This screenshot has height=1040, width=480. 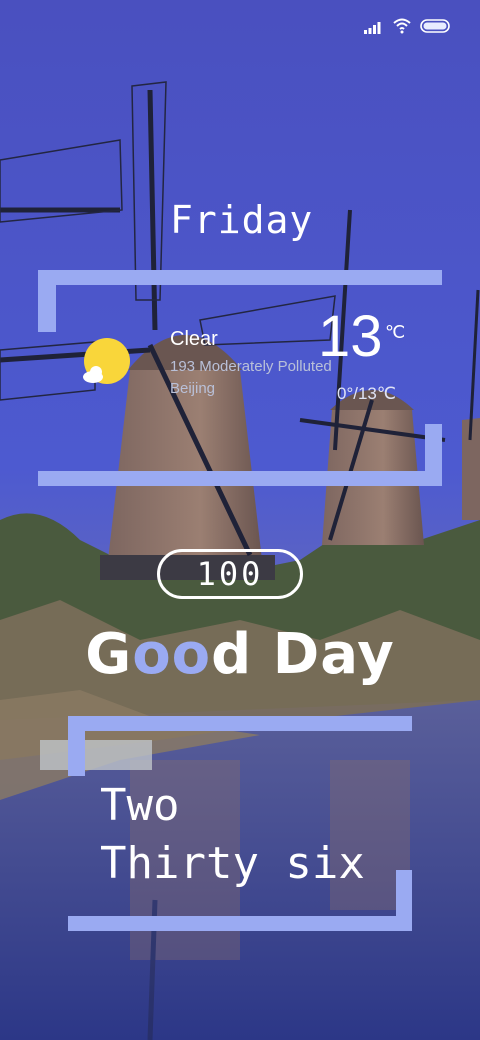 What do you see at coordinates (193, 388) in the screenshot?
I see `city-name: Beijing` at bounding box center [193, 388].